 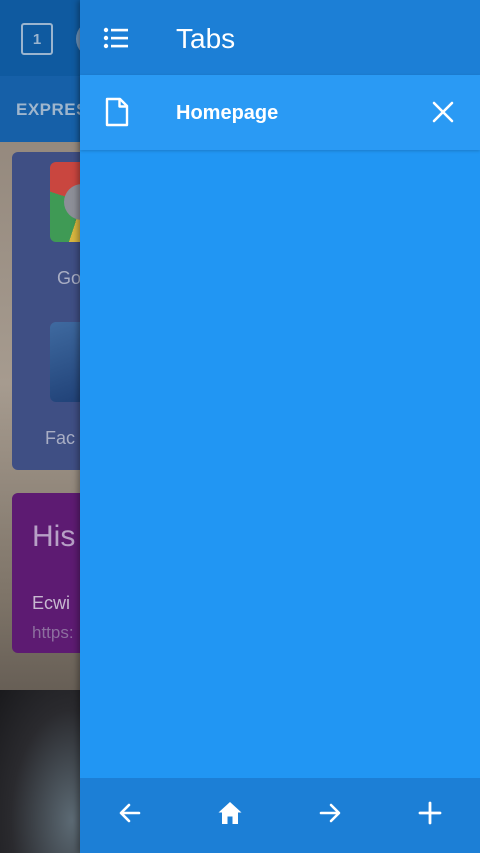 What do you see at coordinates (116, 38) in the screenshot?
I see `list-icon` at bounding box center [116, 38].